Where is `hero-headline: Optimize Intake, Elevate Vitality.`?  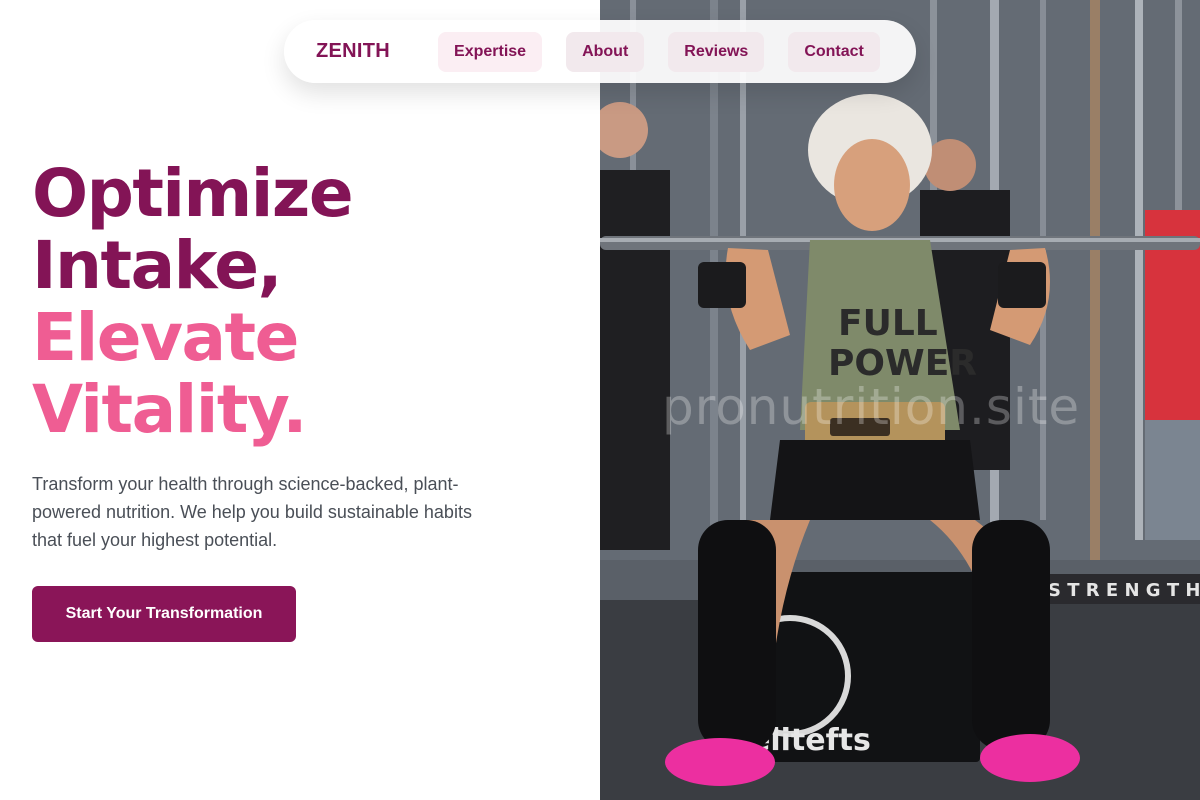
hero-headline: Optimize Intake, Elevate Vitality. is located at coordinates (193, 301).